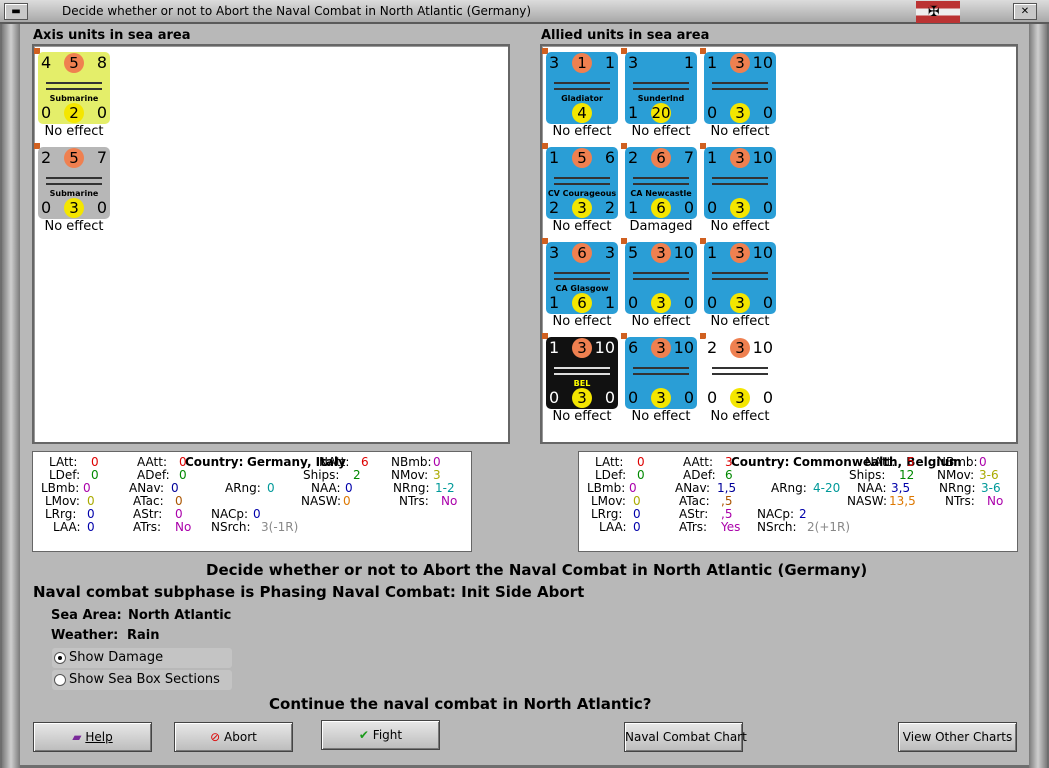  Describe the element at coordinates (582, 63) in the screenshot. I see `top-mid-circle: 1` at that location.